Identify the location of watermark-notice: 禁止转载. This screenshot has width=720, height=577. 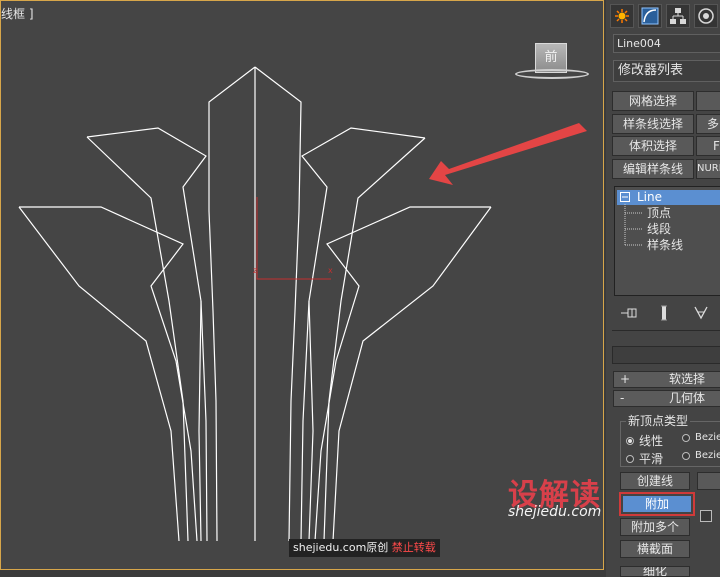
(413, 547).